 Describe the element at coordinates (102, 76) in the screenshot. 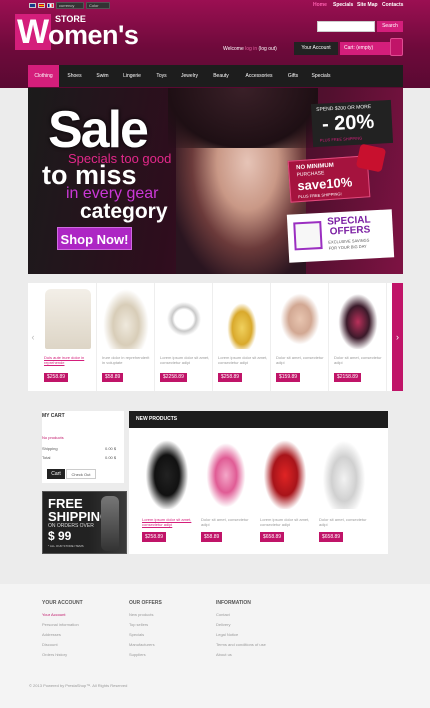

I see `nav-item-swim: Swim` at that location.